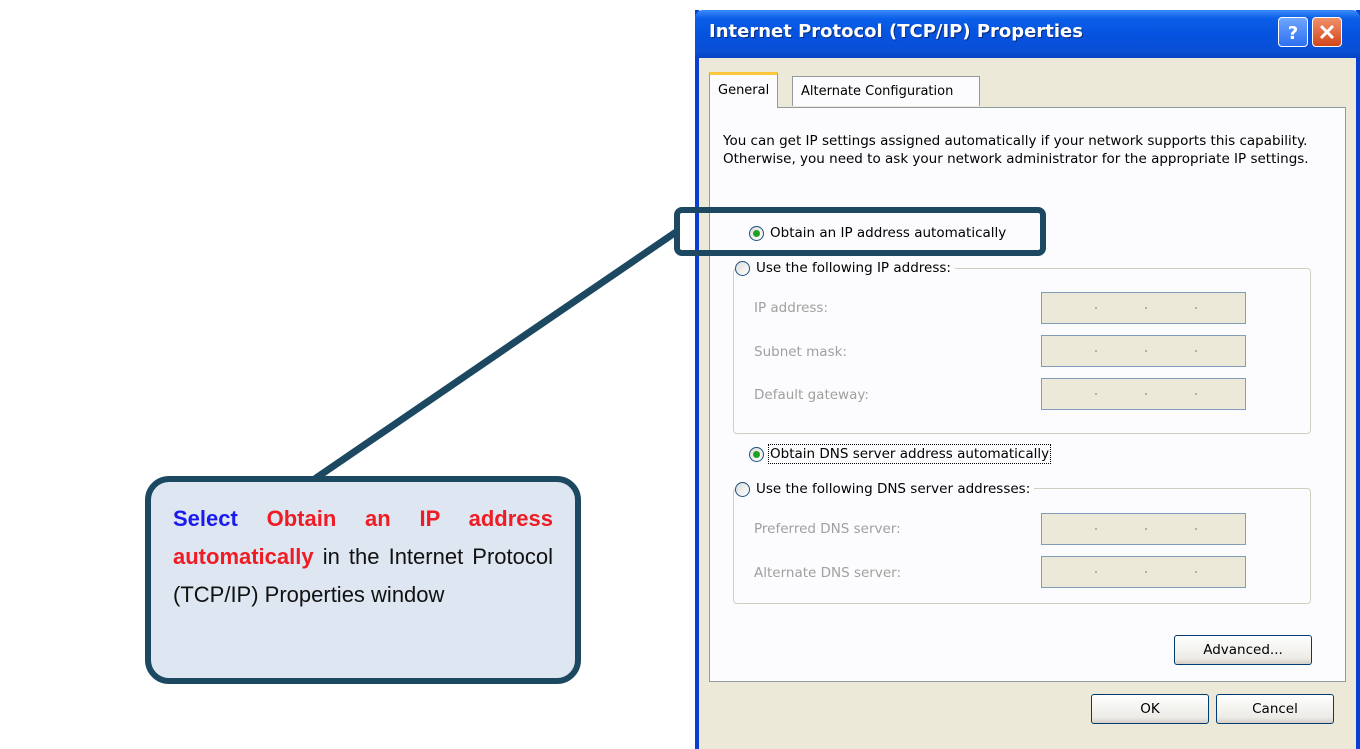  I want to click on window-title: Internet Protocol (TCP/IP) Properties, so click(896, 31).